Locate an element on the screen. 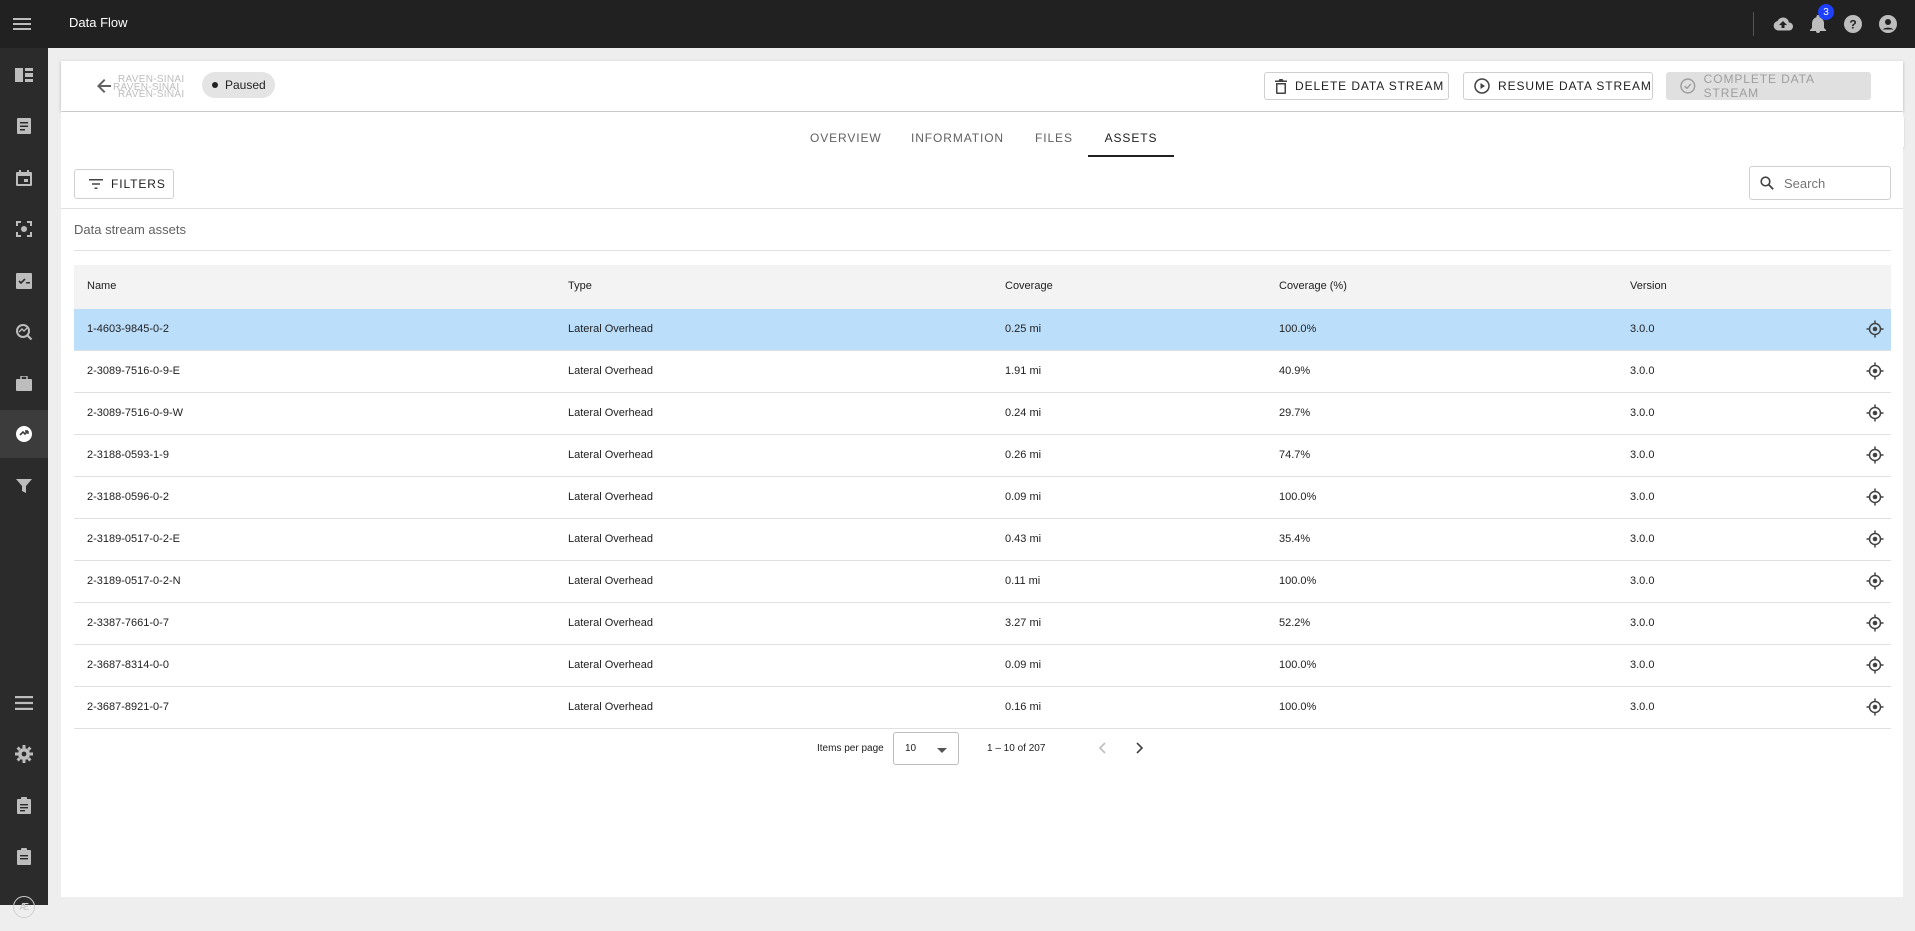 The width and height of the screenshot is (1915, 931). side-navigation: Æ is located at coordinates (24, 483).